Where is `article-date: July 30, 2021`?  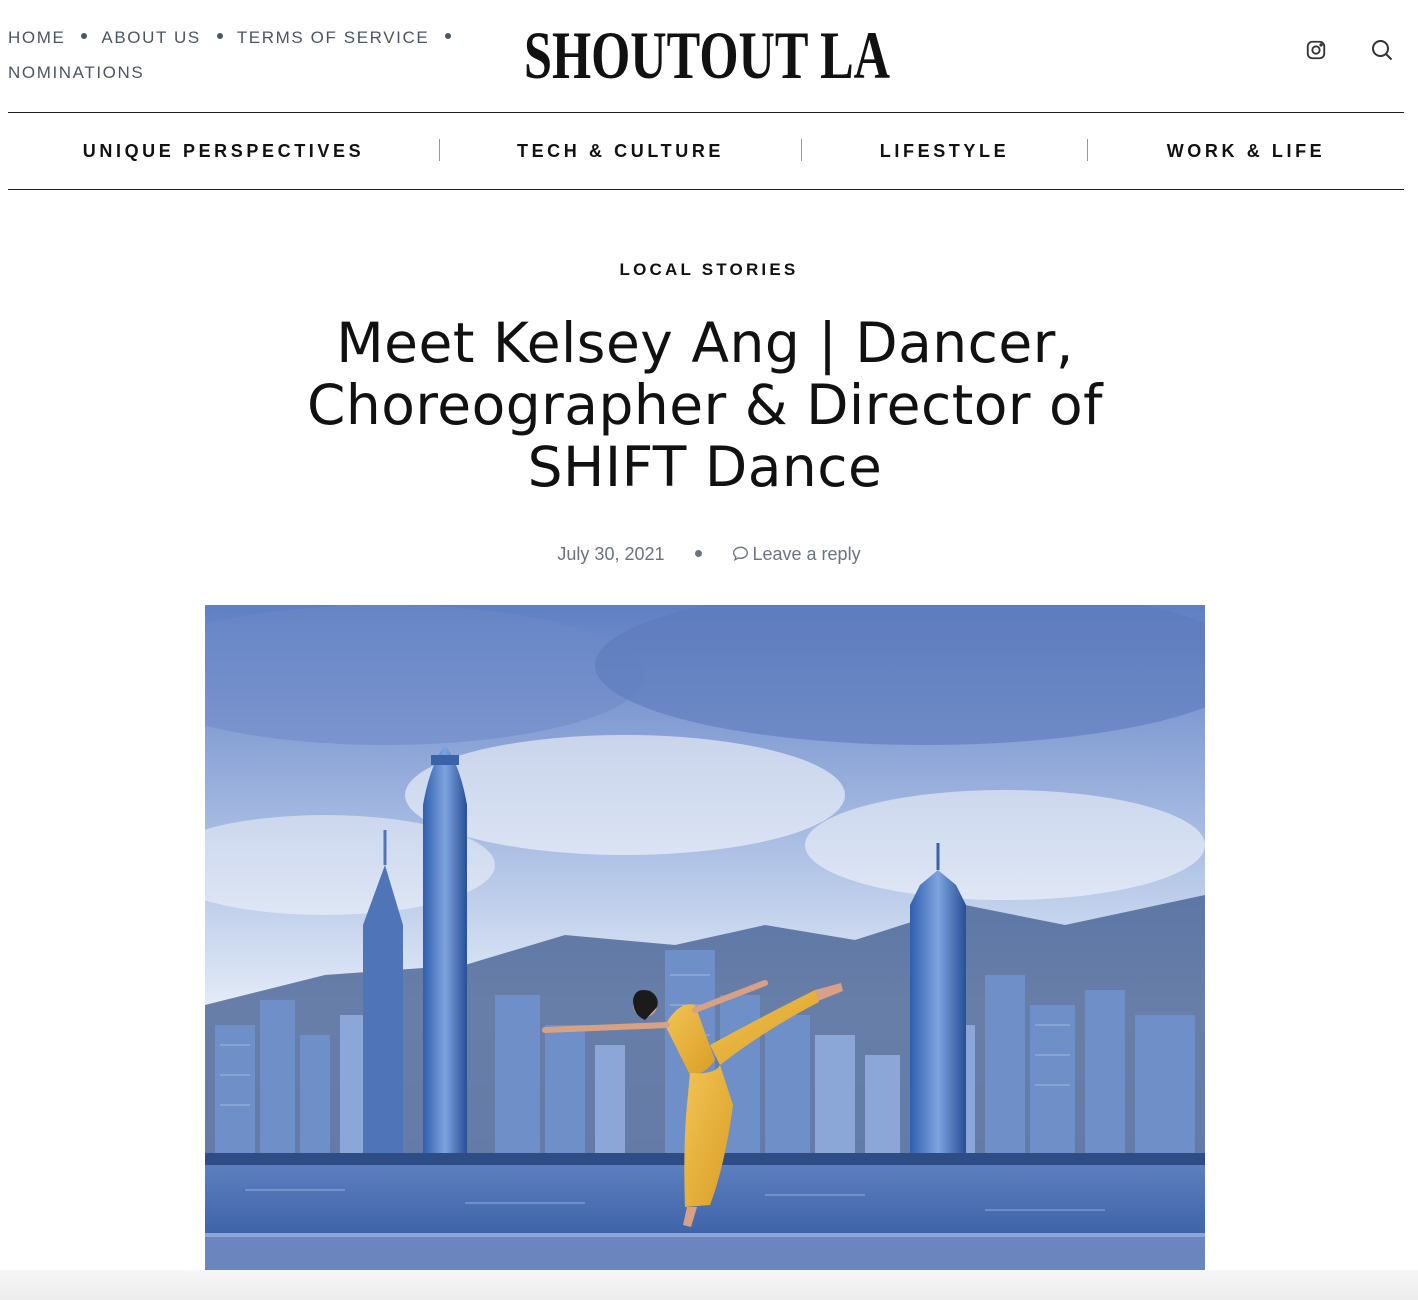
article-date: July 30, 2021 is located at coordinates (610, 554).